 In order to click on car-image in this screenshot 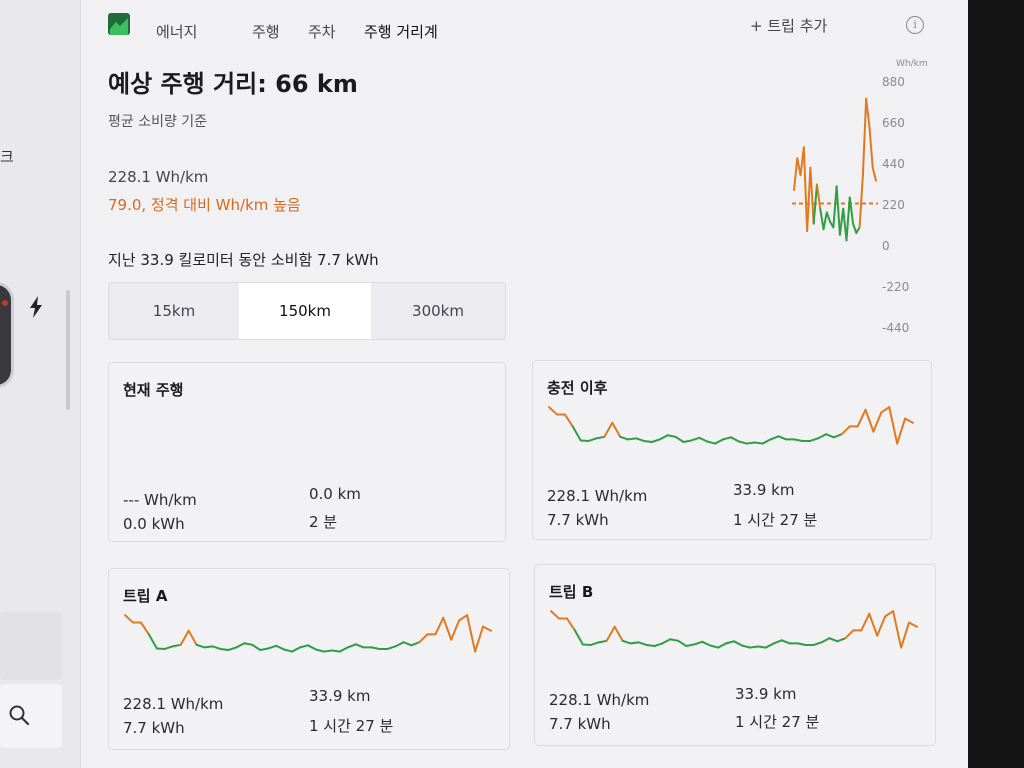, I will do `click(7, 335)`.